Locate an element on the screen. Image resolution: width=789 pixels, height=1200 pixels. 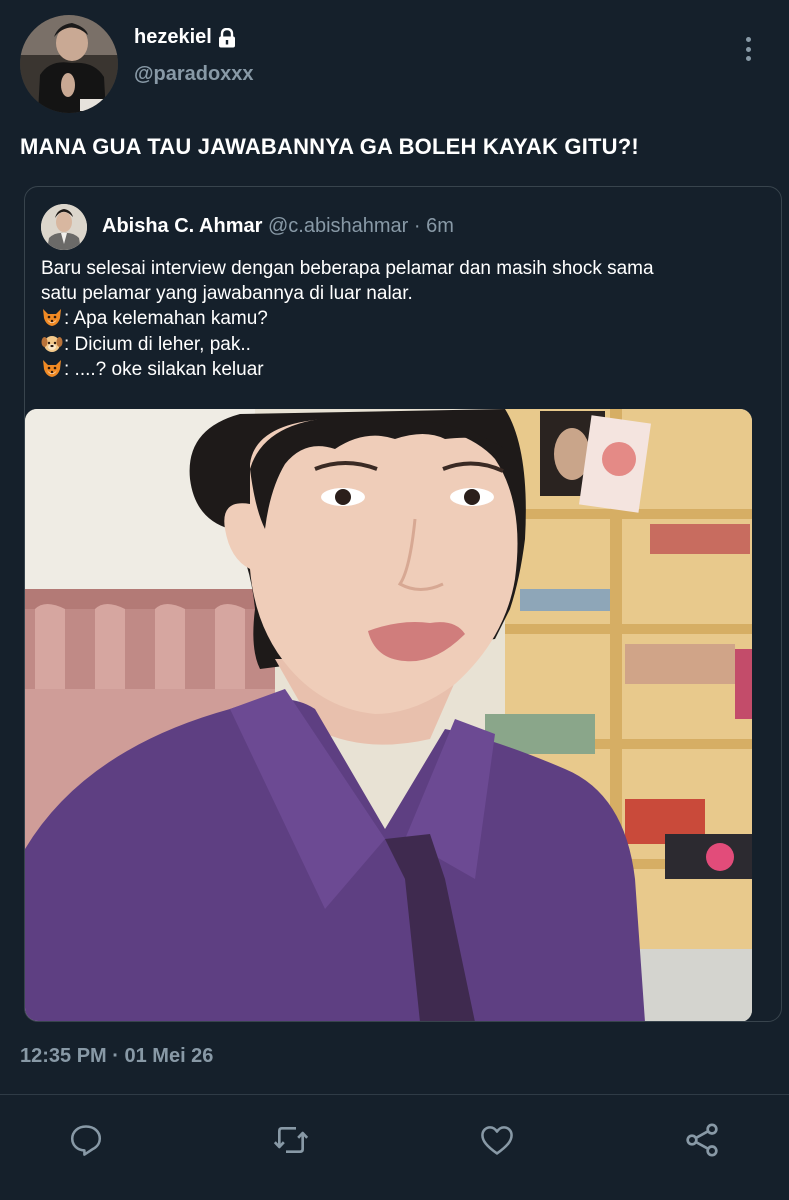
share-button is located at coordinates (702, 1140).